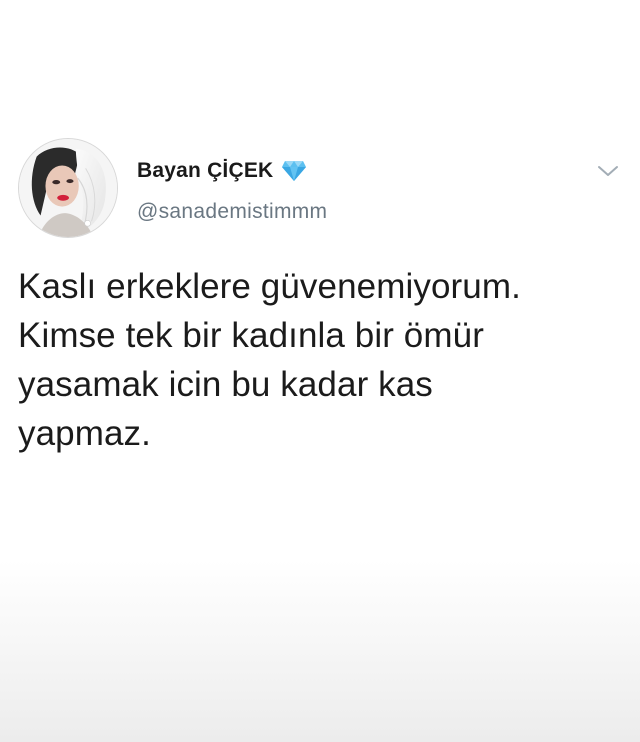 Image resolution: width=640 pixels, height=742 pixels. Describe the element at coordinates (269, 286) in the screenshot. I see `tweet-text-line: Kaslı erkeklere güvenemiyorum.` at that location.